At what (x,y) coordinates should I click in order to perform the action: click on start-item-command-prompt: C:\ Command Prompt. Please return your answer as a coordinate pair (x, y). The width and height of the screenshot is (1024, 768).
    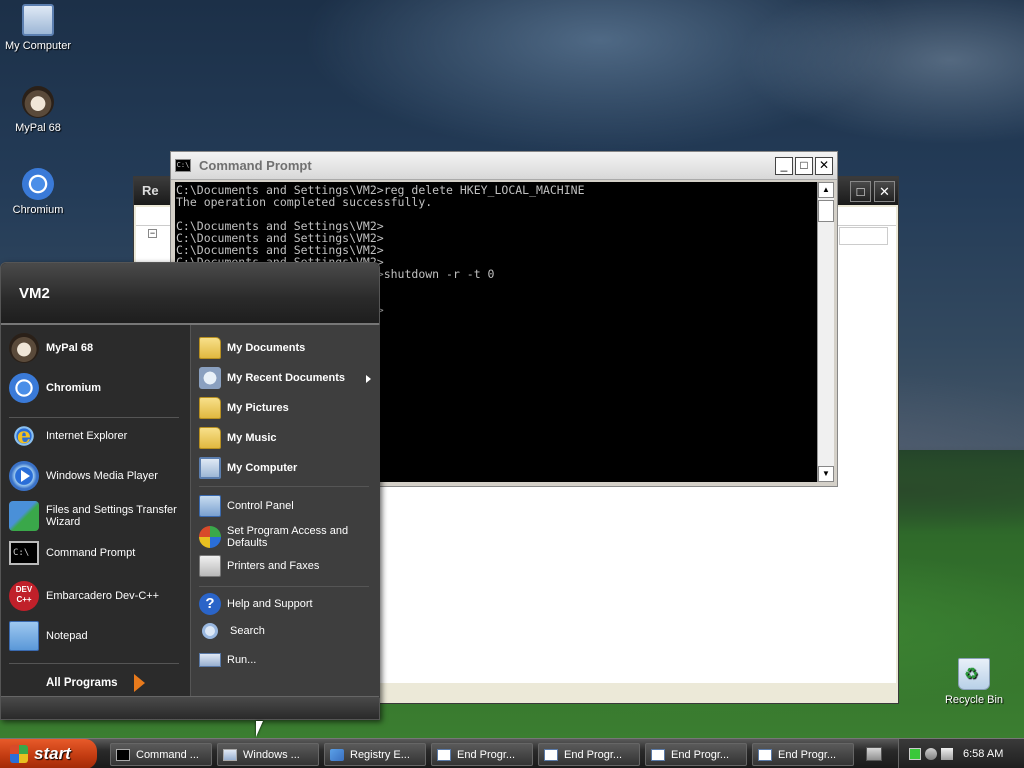
    Looking at the image, I should click on (72, 553).